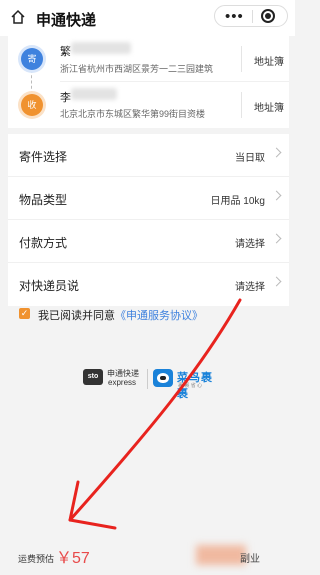  I want to click on sender-address-row: 繁 浙江省杭州市西湖区景芳一二三园建筑 地址簿, so click(148, 59).